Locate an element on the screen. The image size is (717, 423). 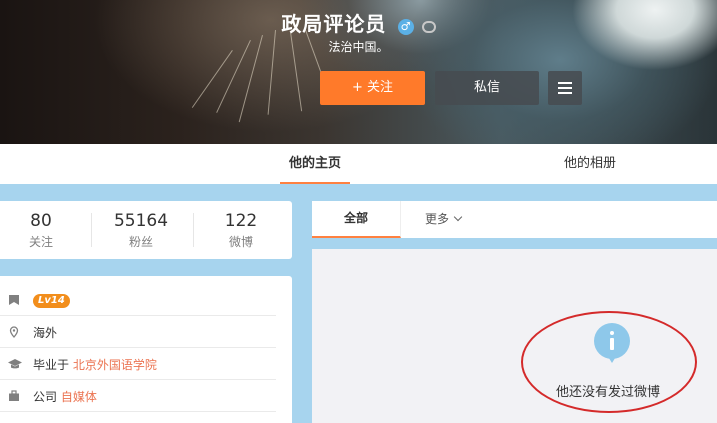
company-prefix: 公司 is located at coordinates (45, 397).